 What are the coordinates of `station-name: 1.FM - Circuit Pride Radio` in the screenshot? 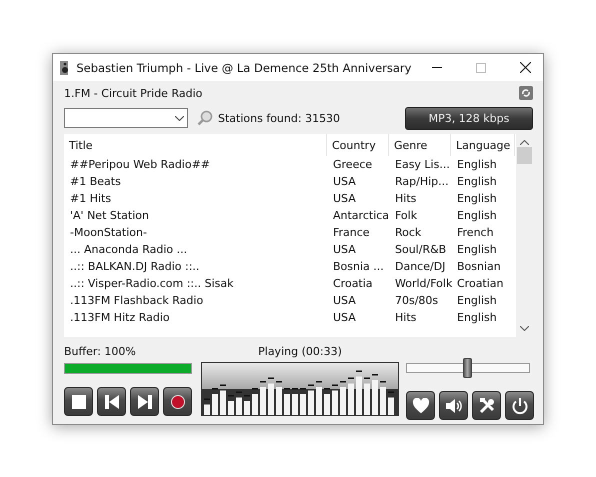 It's located at (133, 93).